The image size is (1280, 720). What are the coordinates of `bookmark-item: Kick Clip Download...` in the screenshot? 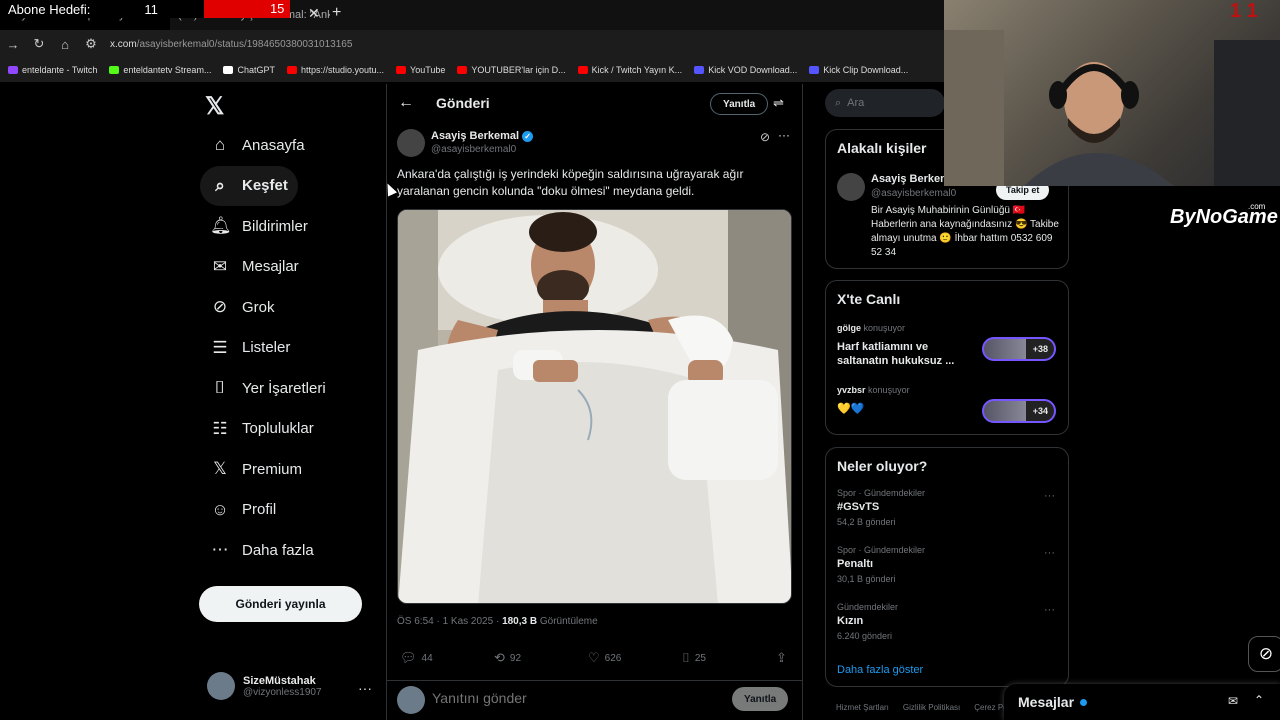 It's located at (858, 70).